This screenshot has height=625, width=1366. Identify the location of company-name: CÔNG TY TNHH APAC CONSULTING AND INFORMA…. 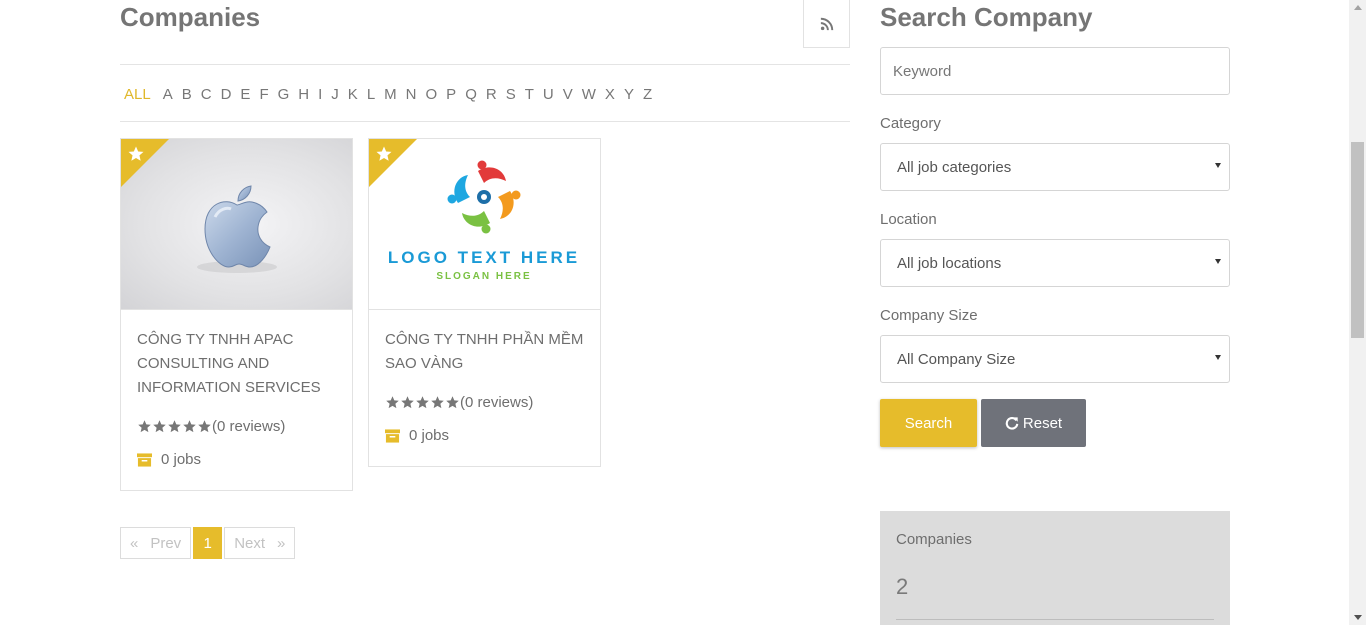
(236, 364).